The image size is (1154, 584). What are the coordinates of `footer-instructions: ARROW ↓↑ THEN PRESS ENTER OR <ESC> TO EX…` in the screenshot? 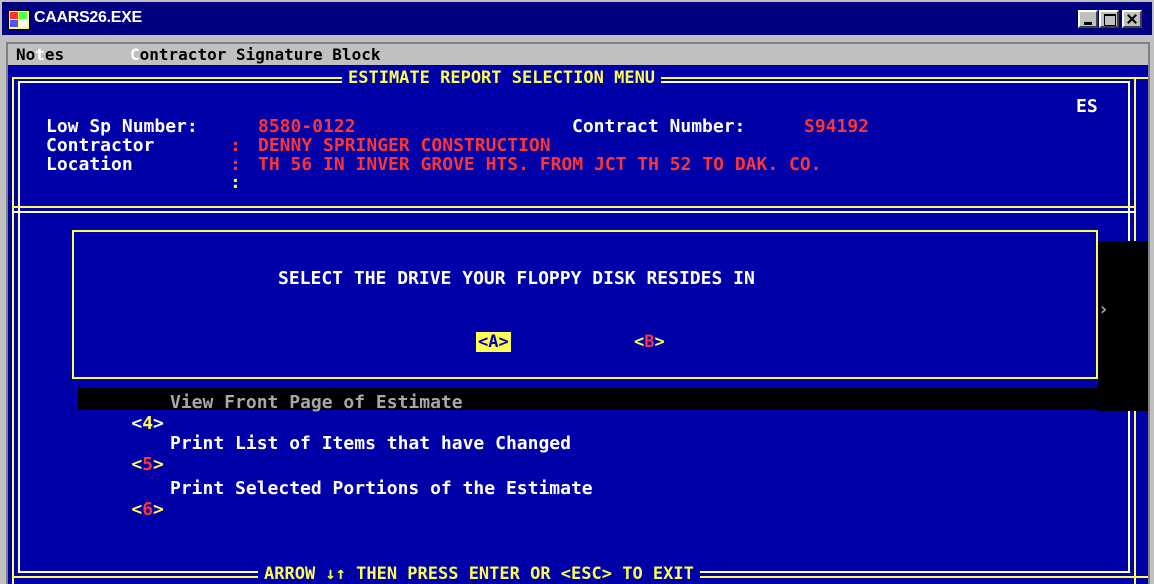 It's located at (479, 574).